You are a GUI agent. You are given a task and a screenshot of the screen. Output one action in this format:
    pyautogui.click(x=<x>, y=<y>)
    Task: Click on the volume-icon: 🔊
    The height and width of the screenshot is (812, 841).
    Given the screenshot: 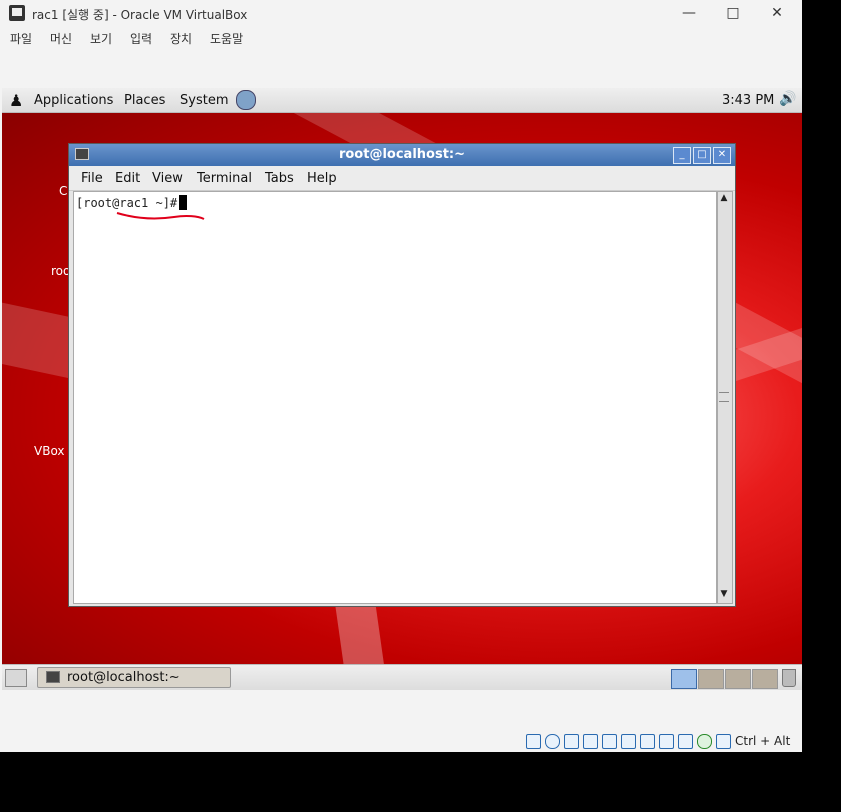 What is the action you would take?
    pyautogui.click(x=787, y=99)
    